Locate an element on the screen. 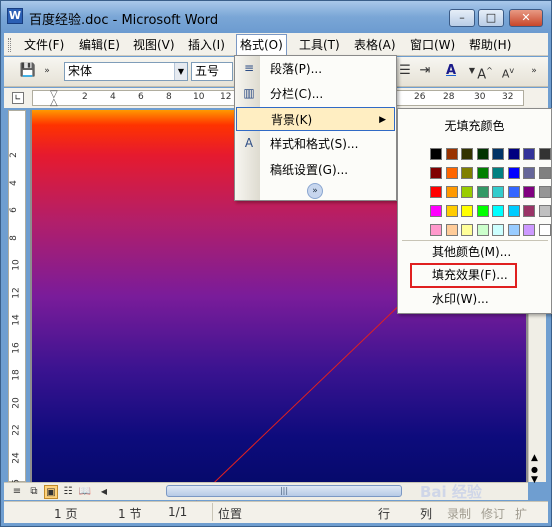 Image resolution: width=552 pixels, height=527 pixels. normal-view-icon: ≡ is located at coordinates (17, 492).